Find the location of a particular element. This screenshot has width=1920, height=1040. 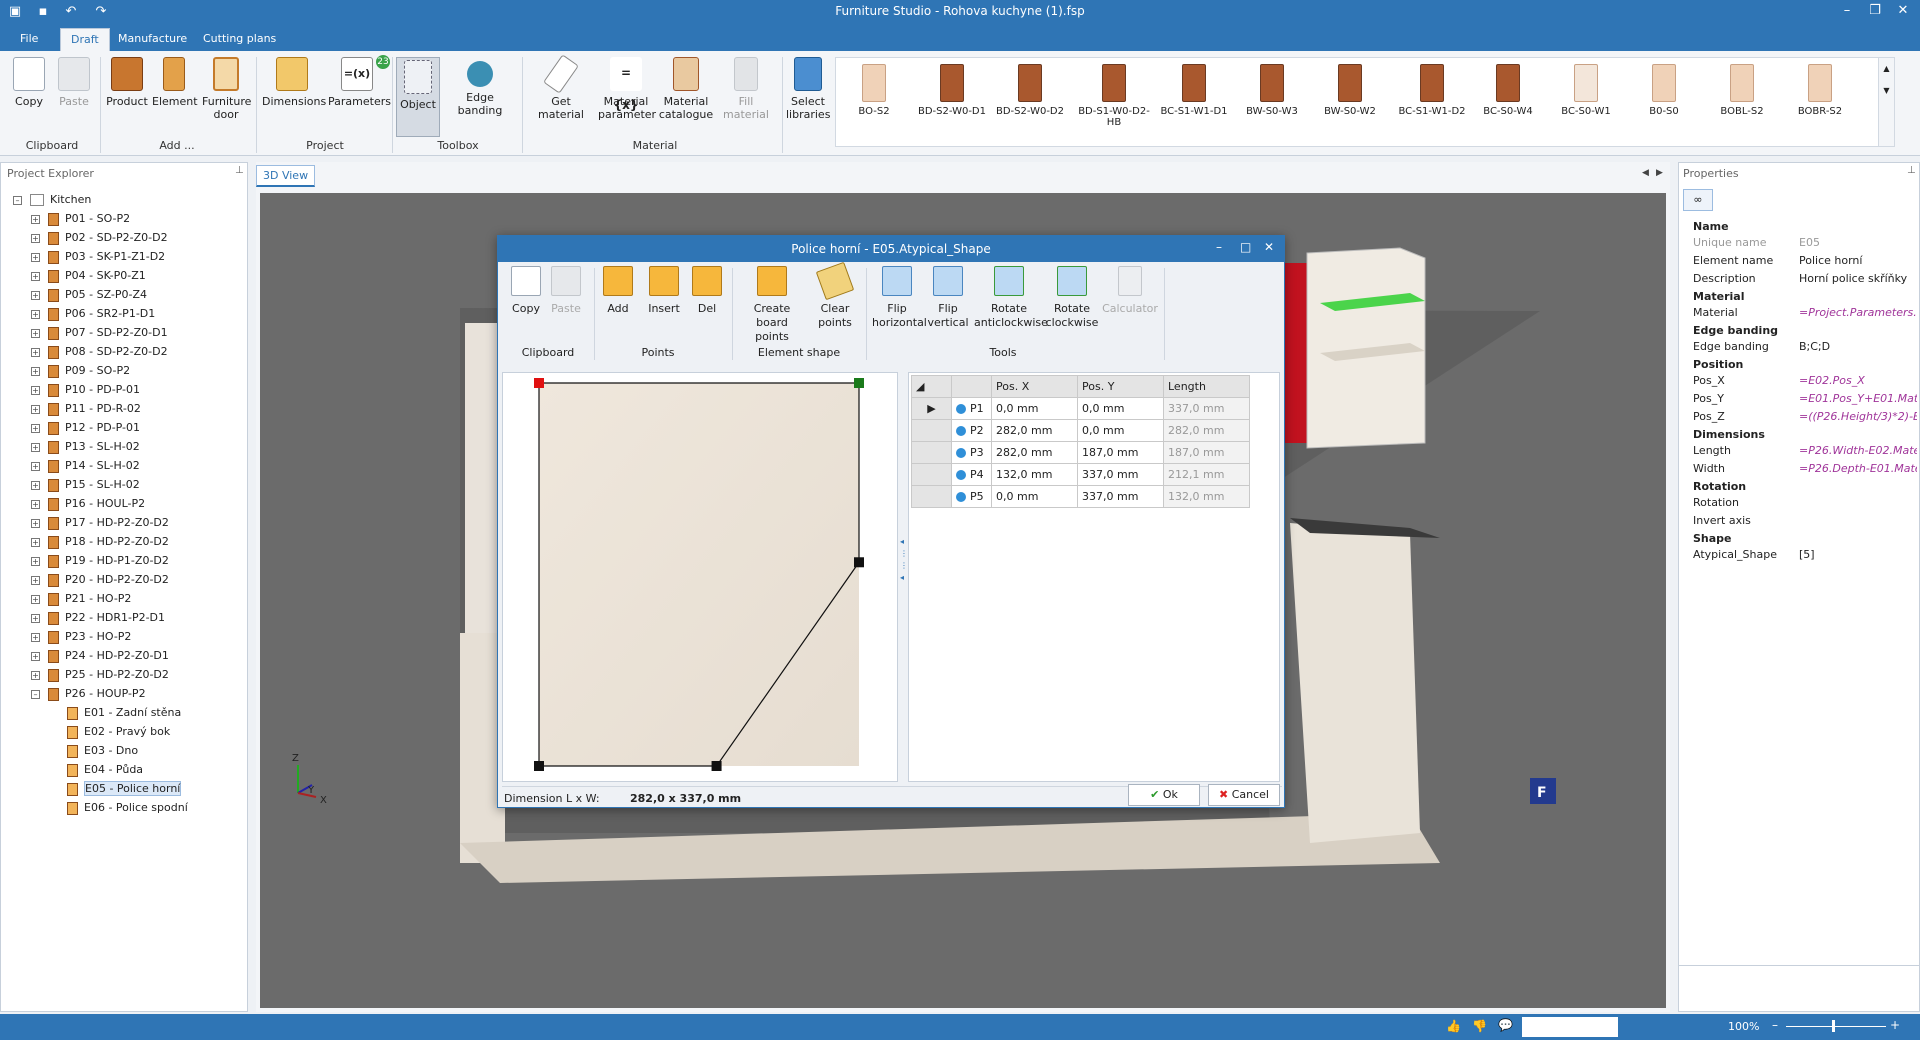

create-board-points-button: Create board points is located at coordinates (772, 305).